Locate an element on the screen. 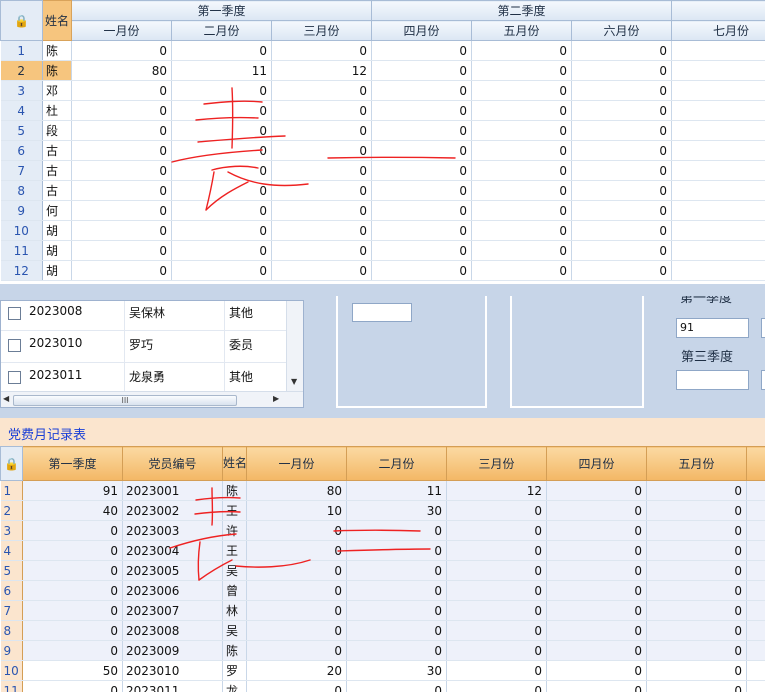 This screenshot has height=692, width=765. name-cell: 杜 is located at coordinates (57, 110).